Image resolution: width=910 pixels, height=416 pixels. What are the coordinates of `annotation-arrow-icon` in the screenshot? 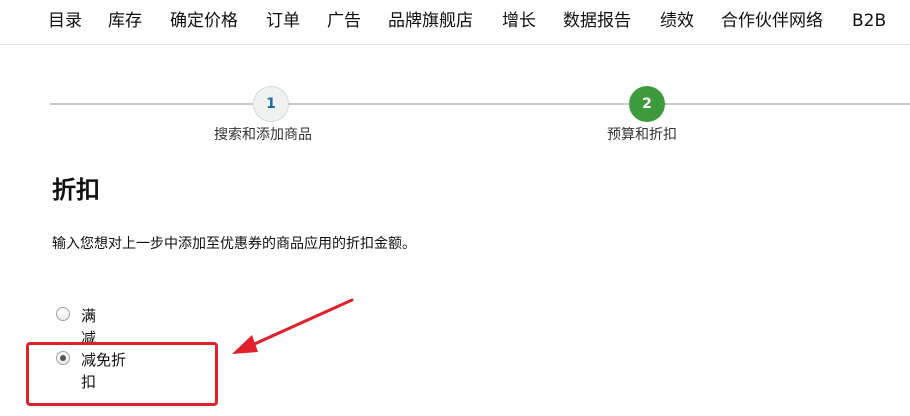 It's located at (293, 326).